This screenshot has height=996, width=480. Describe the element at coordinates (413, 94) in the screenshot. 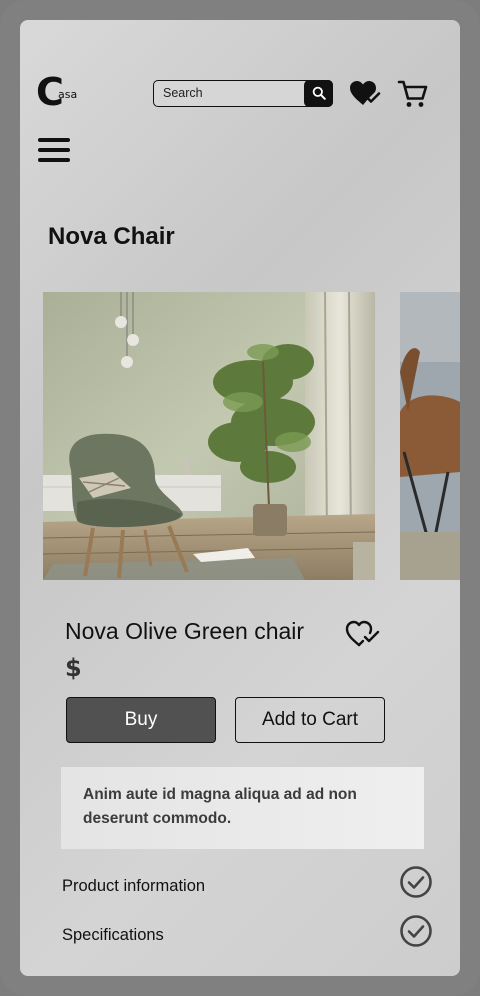

I see `cart-icon` at that location.